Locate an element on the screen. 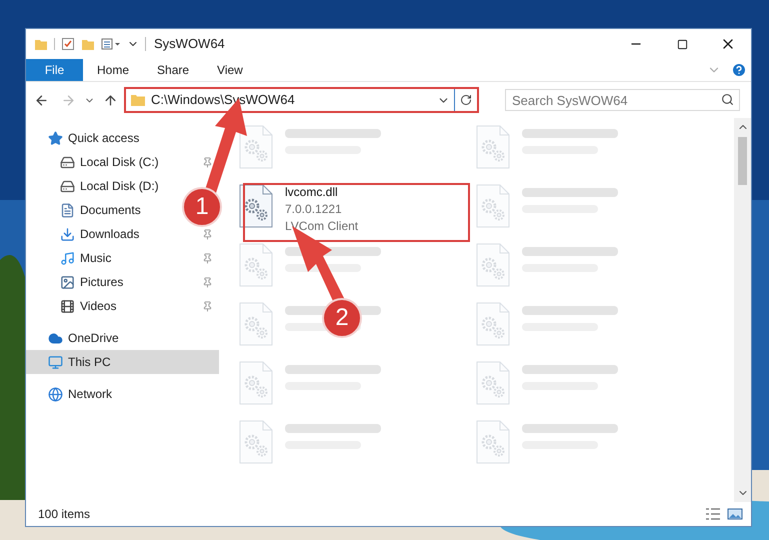  search-field: Search SysWOW64 is located at coordinates (622, 100).